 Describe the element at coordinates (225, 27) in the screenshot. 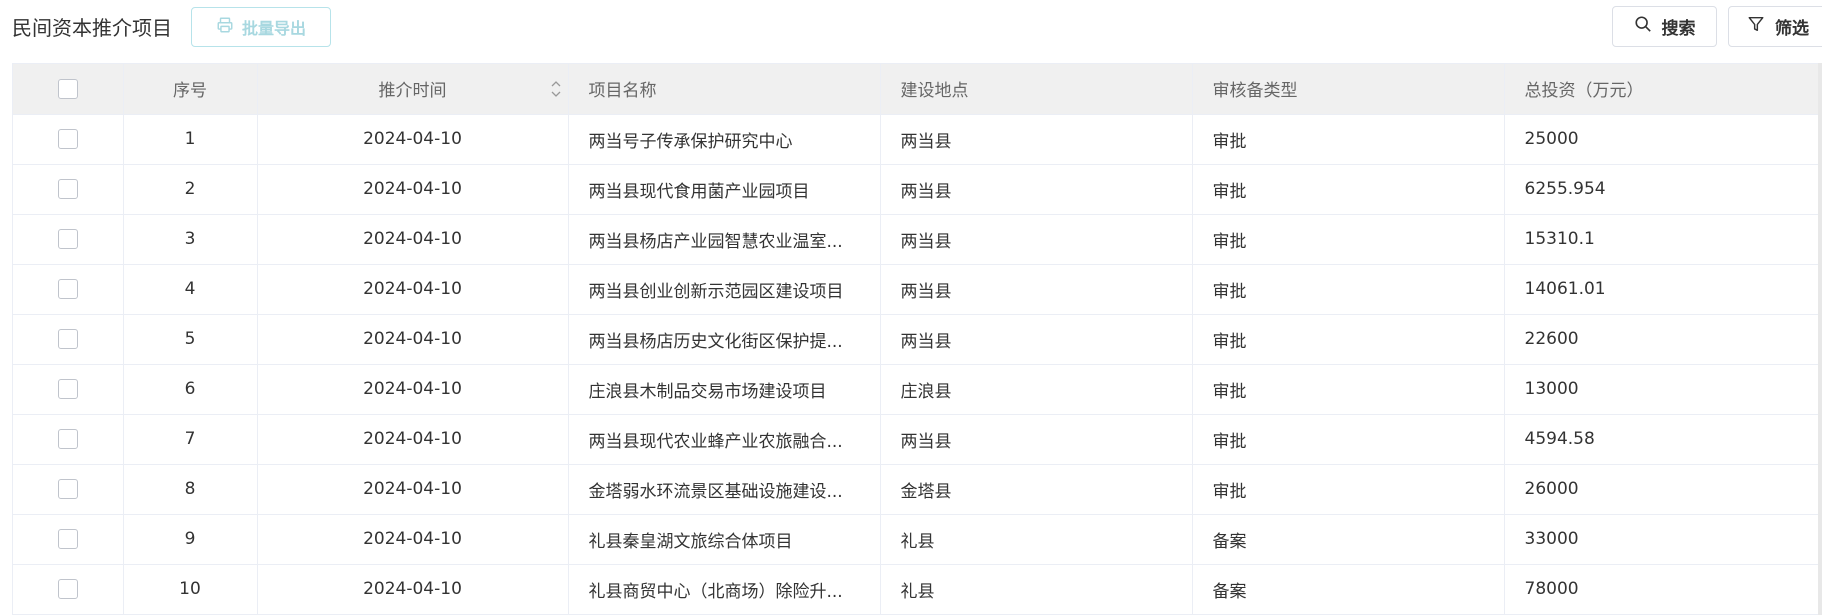

I see `printer-icon` at that location.